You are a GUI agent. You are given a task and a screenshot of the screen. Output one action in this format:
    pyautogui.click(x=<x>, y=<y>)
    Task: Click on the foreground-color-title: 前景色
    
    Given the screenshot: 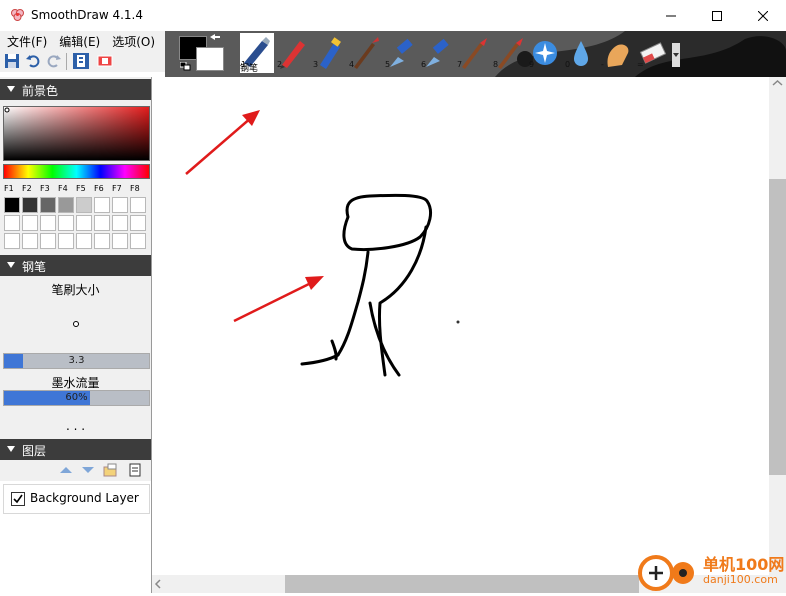 What is the action you would take?
    pyautogui.click(x=40, y=91)
    